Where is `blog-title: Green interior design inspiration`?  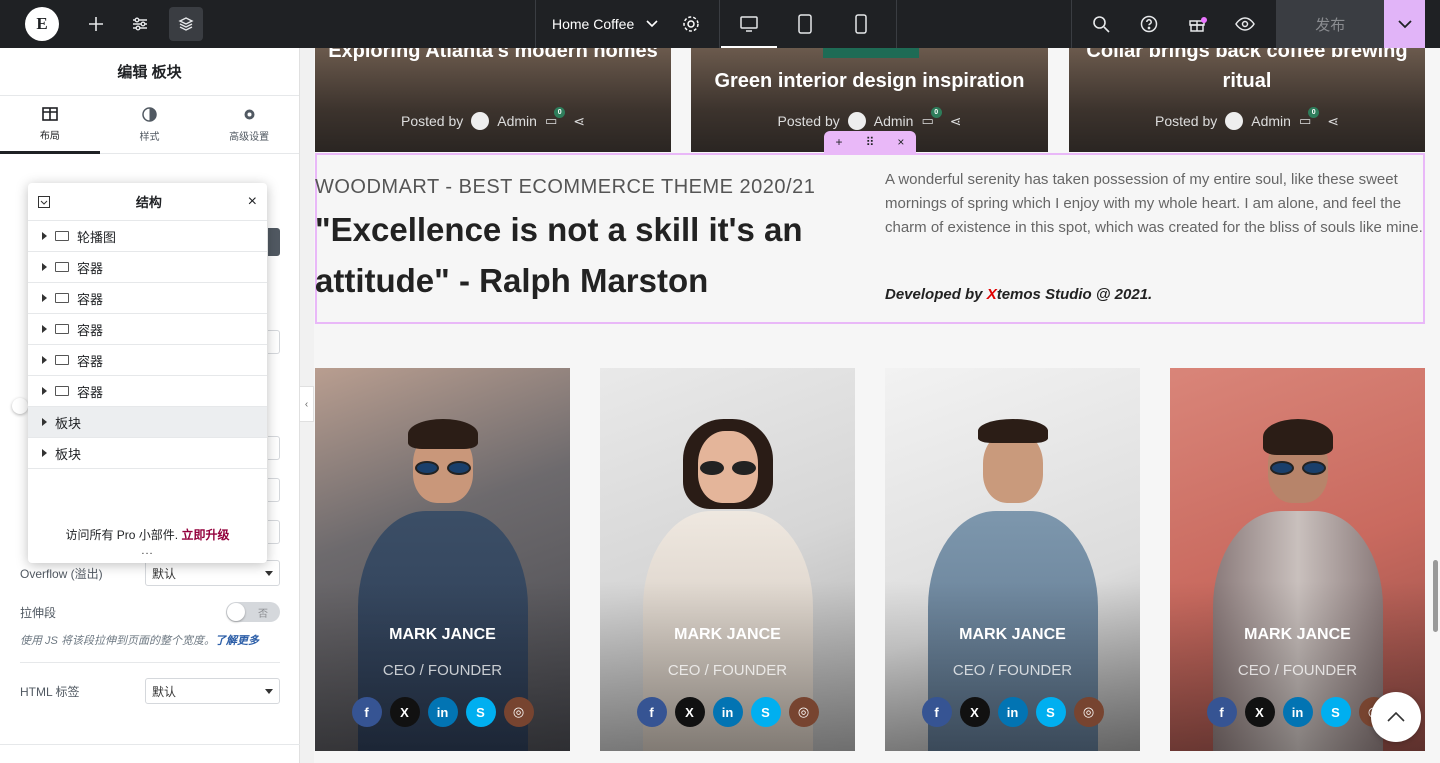
blog-title: Green interior design inspiration is located at coordinates (869, 81).